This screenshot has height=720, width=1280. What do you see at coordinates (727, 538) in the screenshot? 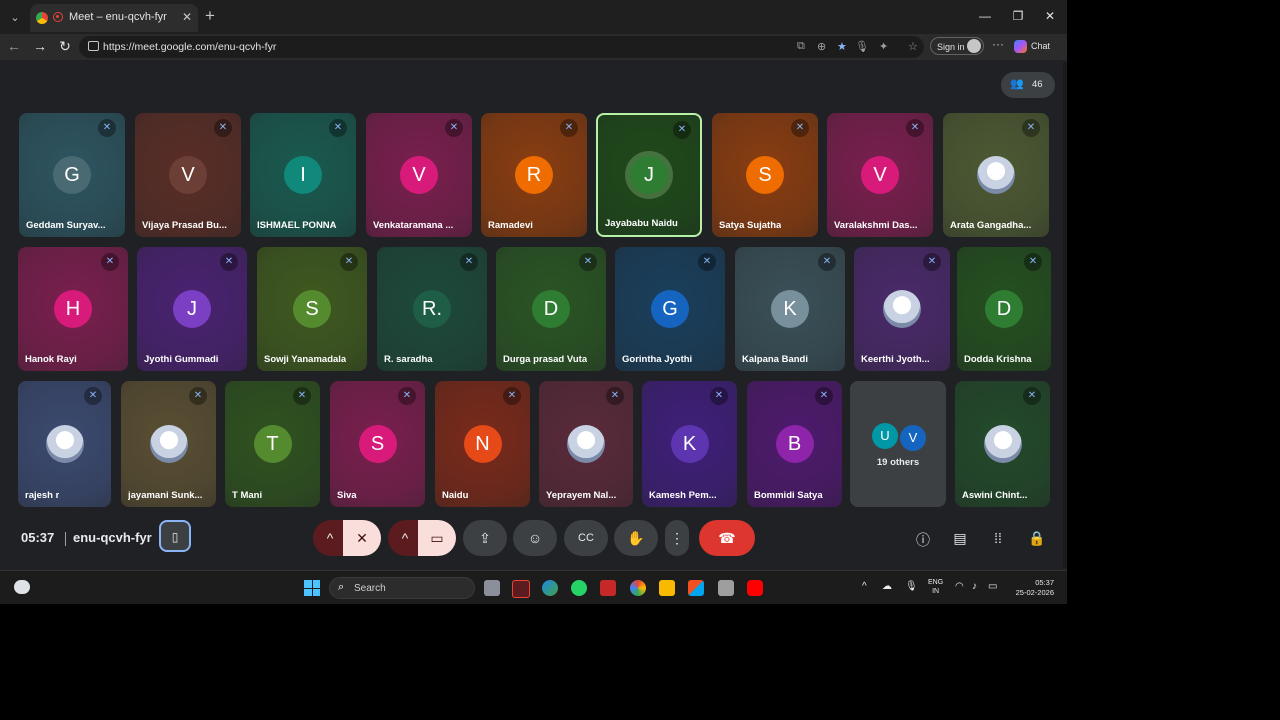
I see `leave-call-button: ☎` at bounding box center [727, 538].